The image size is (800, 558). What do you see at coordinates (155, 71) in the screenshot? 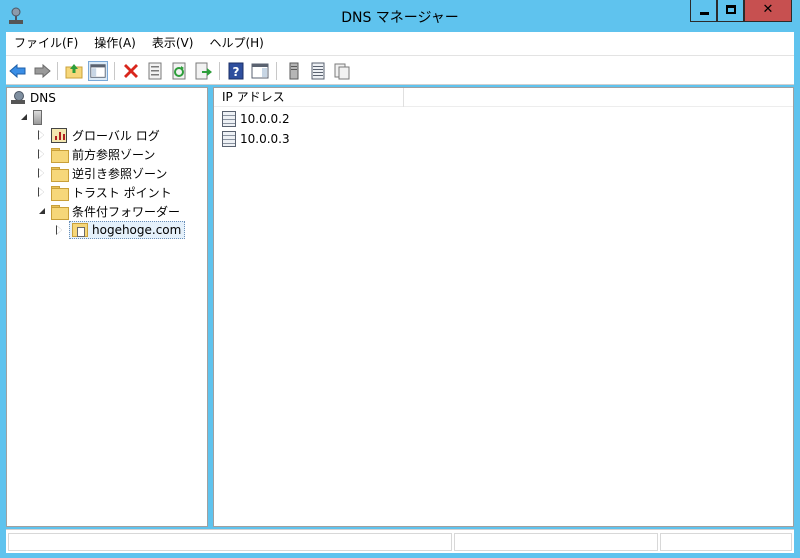
I see `properties-icon` at bounding box center [155, 71].